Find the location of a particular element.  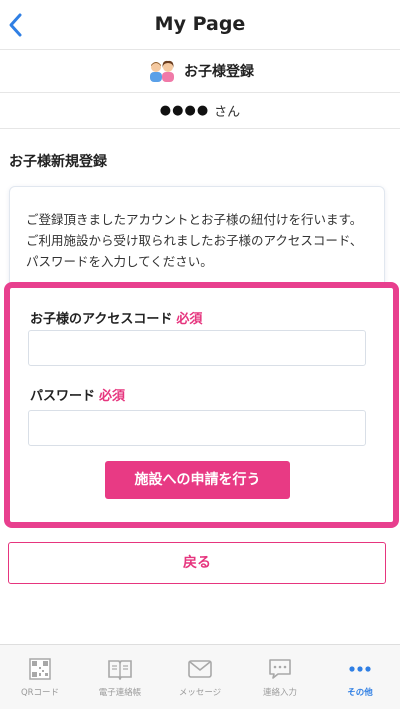

back-button: 戻る is located at coordinates (197, 563).